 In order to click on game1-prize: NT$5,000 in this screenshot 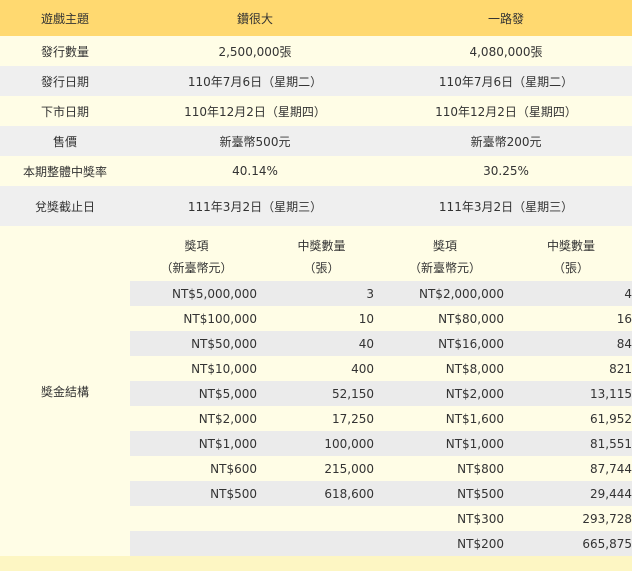, I will do `click(196, 393)`.